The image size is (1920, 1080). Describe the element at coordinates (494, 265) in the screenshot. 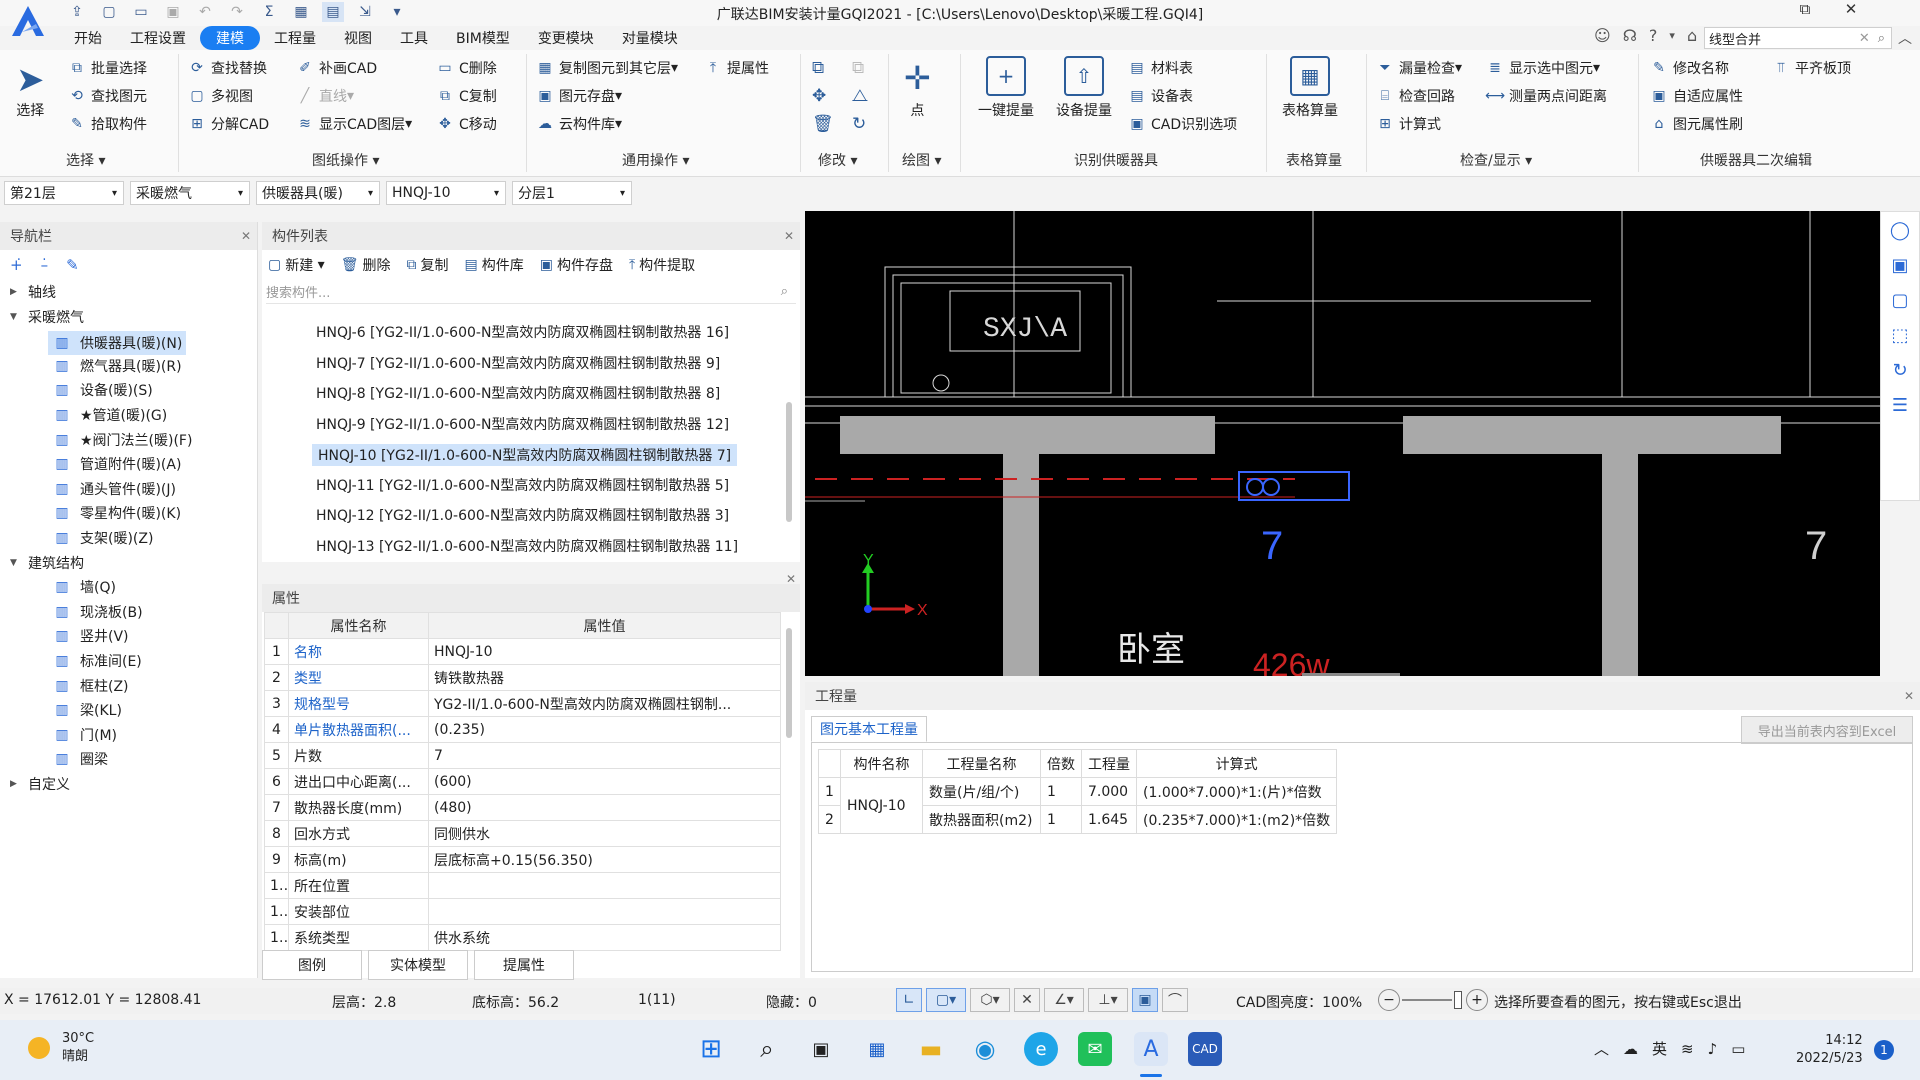

I see `component-library-button: ▤ 构件库` at that location.